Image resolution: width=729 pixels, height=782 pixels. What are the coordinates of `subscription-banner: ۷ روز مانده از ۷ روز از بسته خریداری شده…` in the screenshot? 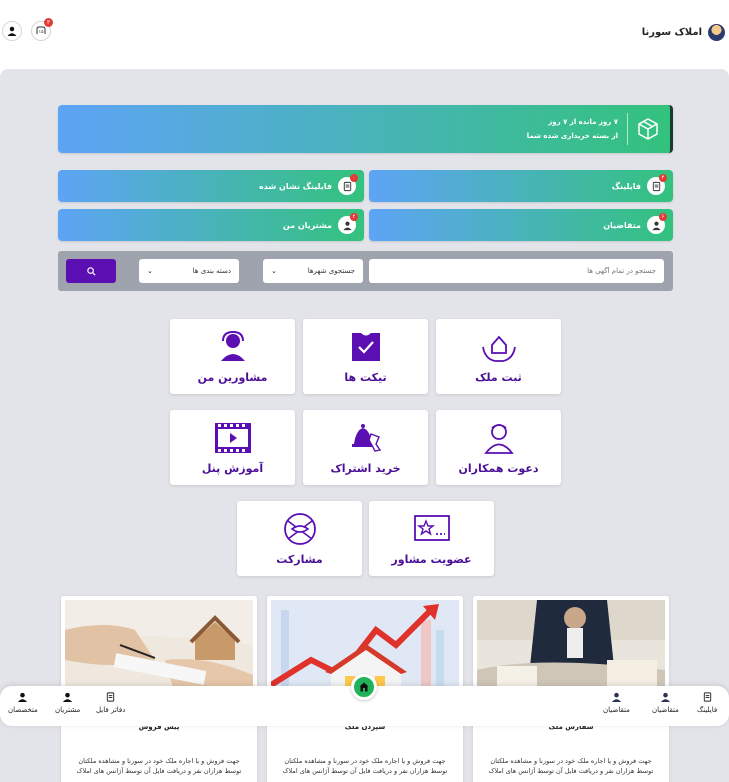 It's located at (365, 129).